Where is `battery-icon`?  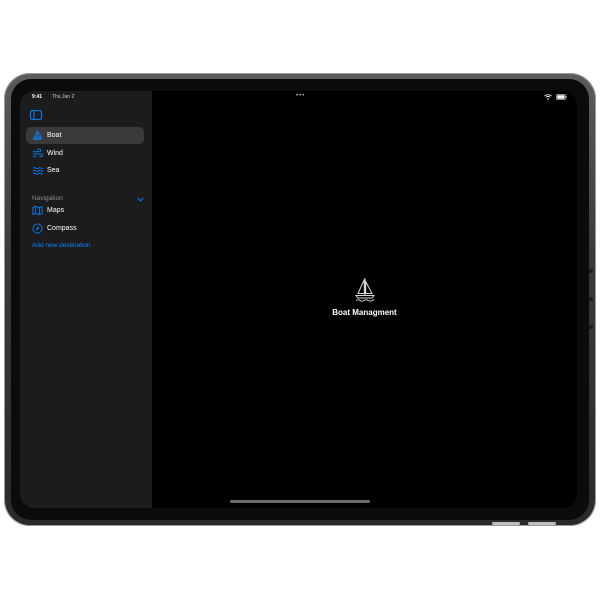 battery-icon is located at coordinates (561, 97).